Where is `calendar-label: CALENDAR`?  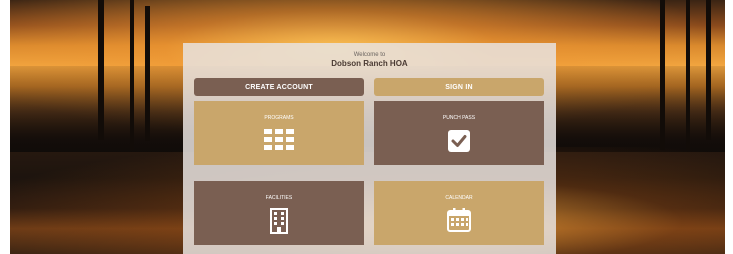
calendar-label: CALENDAR is located at coordinates (459, 198).